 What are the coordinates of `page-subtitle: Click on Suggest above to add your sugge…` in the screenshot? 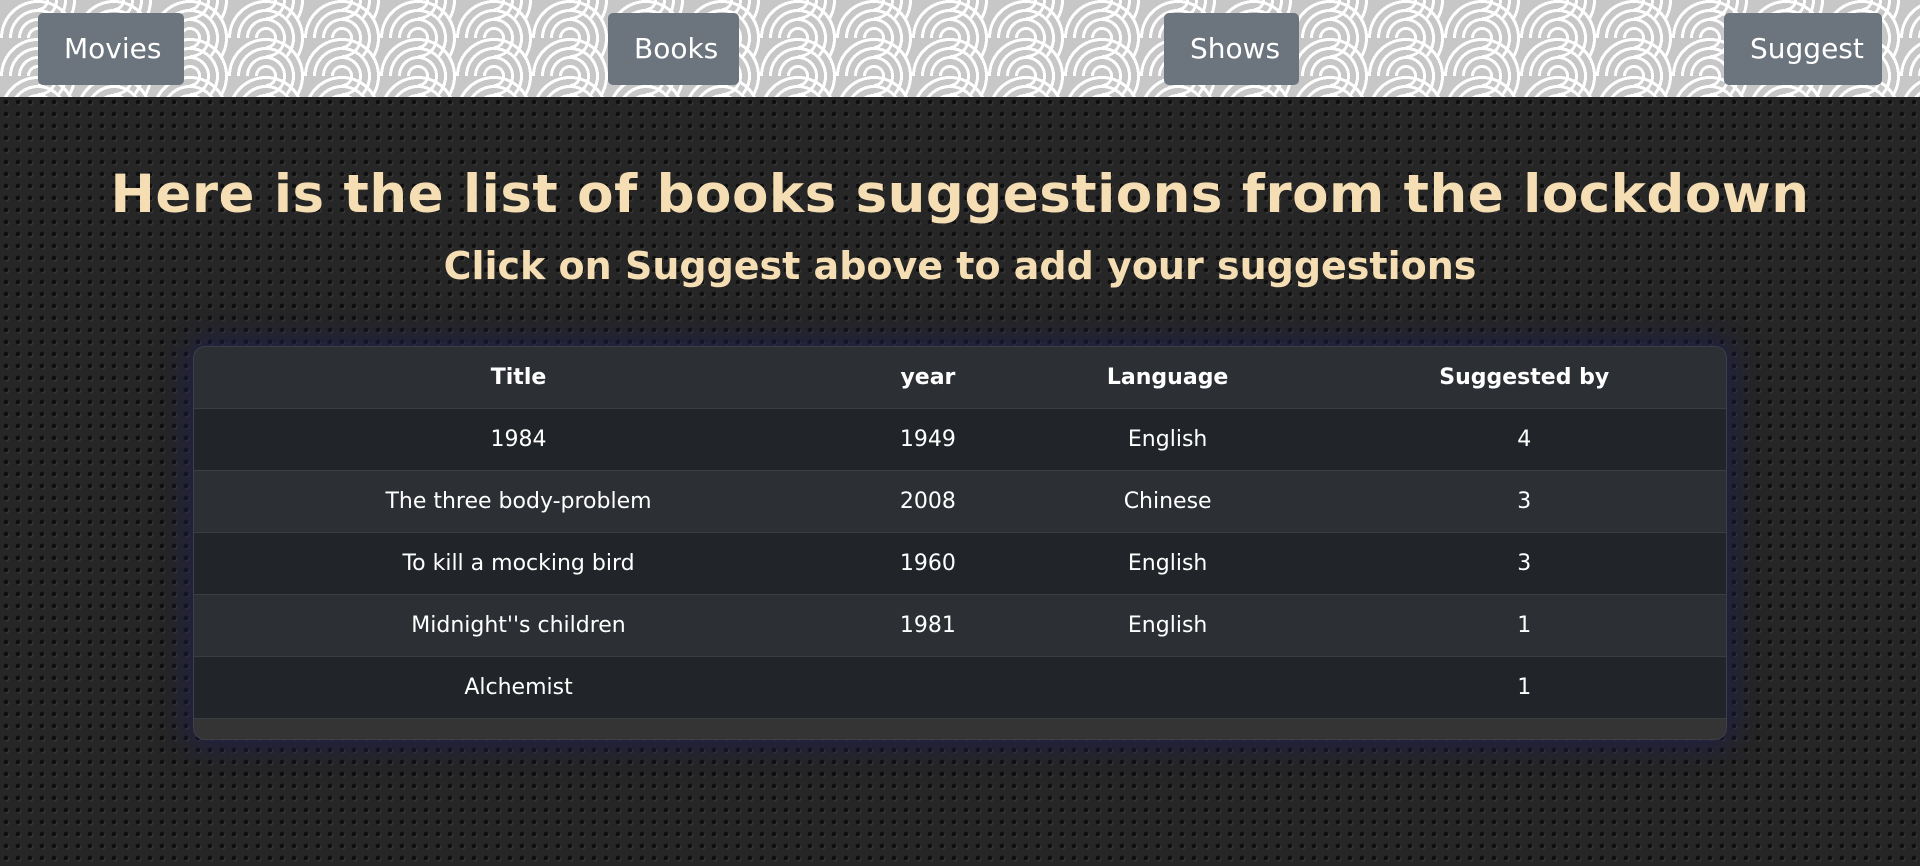 It's located at (960, 266).